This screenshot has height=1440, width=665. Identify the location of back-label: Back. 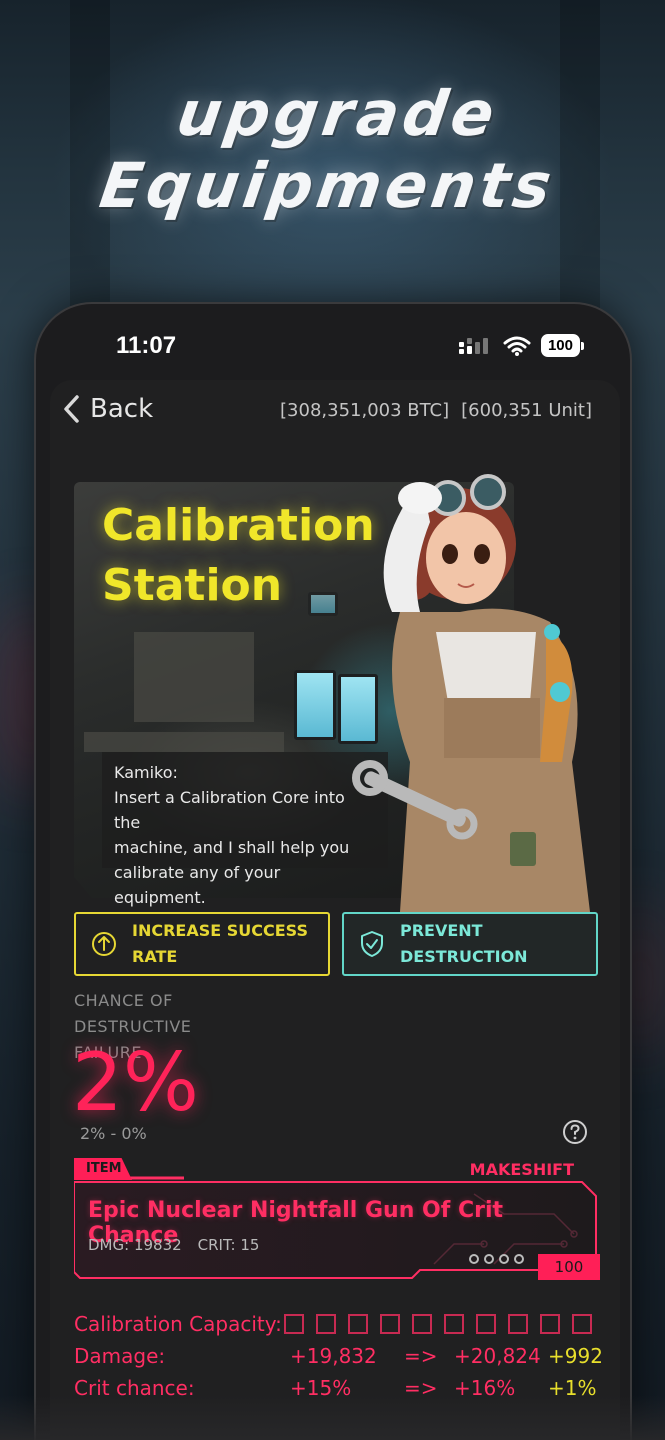
(122, 409).